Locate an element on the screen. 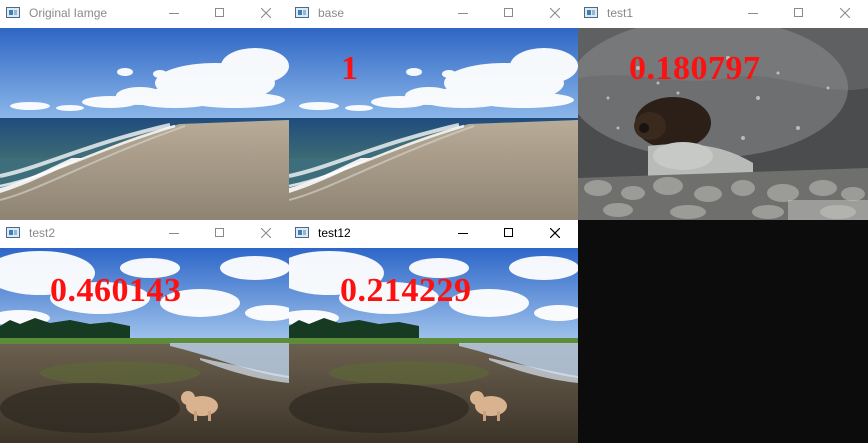 This screenshot has height=443, width=868. window-title: test2 is located at coordinates (42, 233).